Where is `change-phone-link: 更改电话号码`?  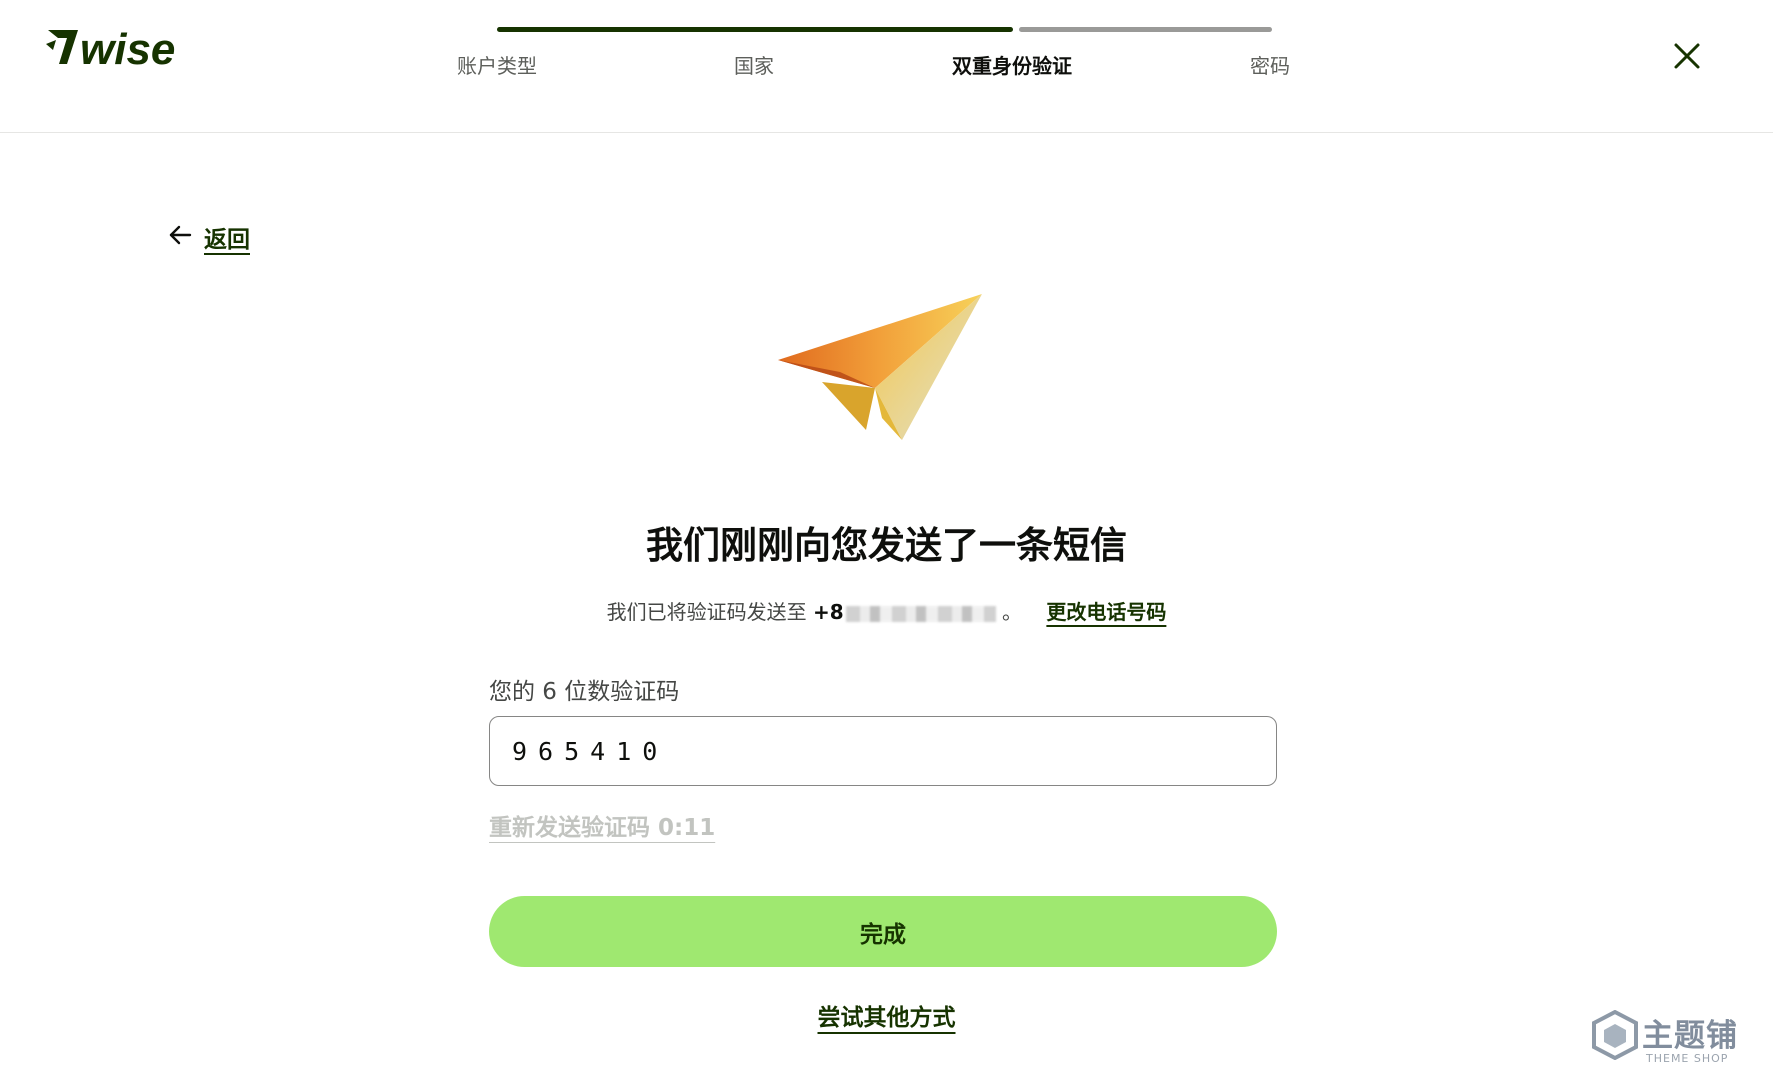 change-phone-link: 更改电话号码 is located at coordinates (1106, 612).